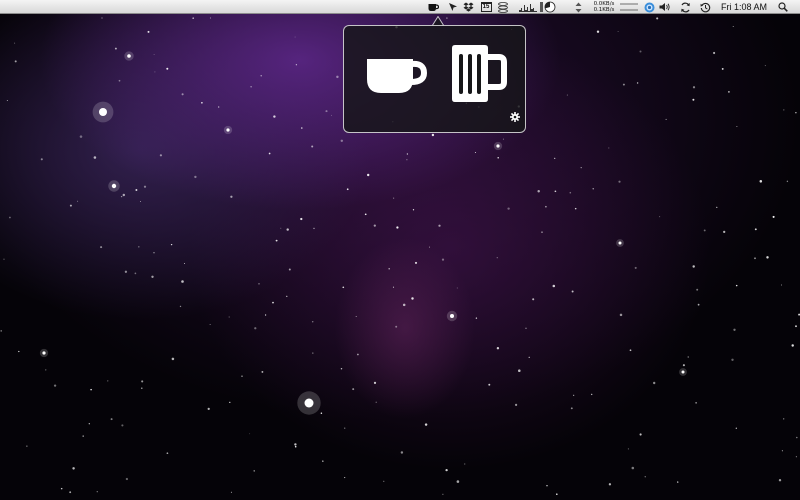 Image resolution: width=800 pixels, height=500 pixels. I want to click on drink-picker-popover, so click(434, 79).